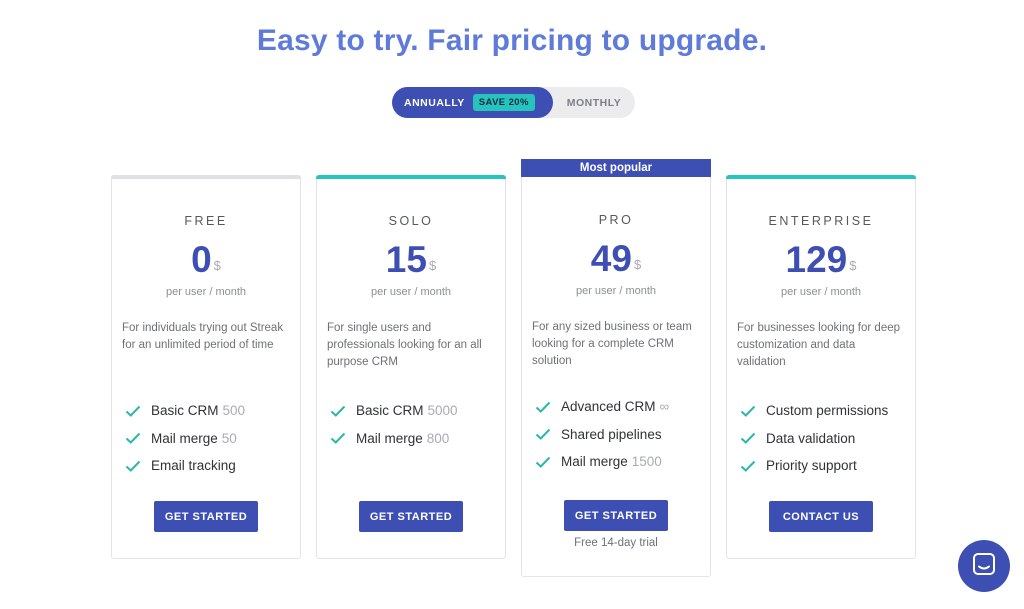 Image resolution: width=1024 pixels, height=609 pixels. What do you see at coordinates (646, 462) in the screenshot?
I see `feature-quantity: 1500` at bounding box center [646, 462].